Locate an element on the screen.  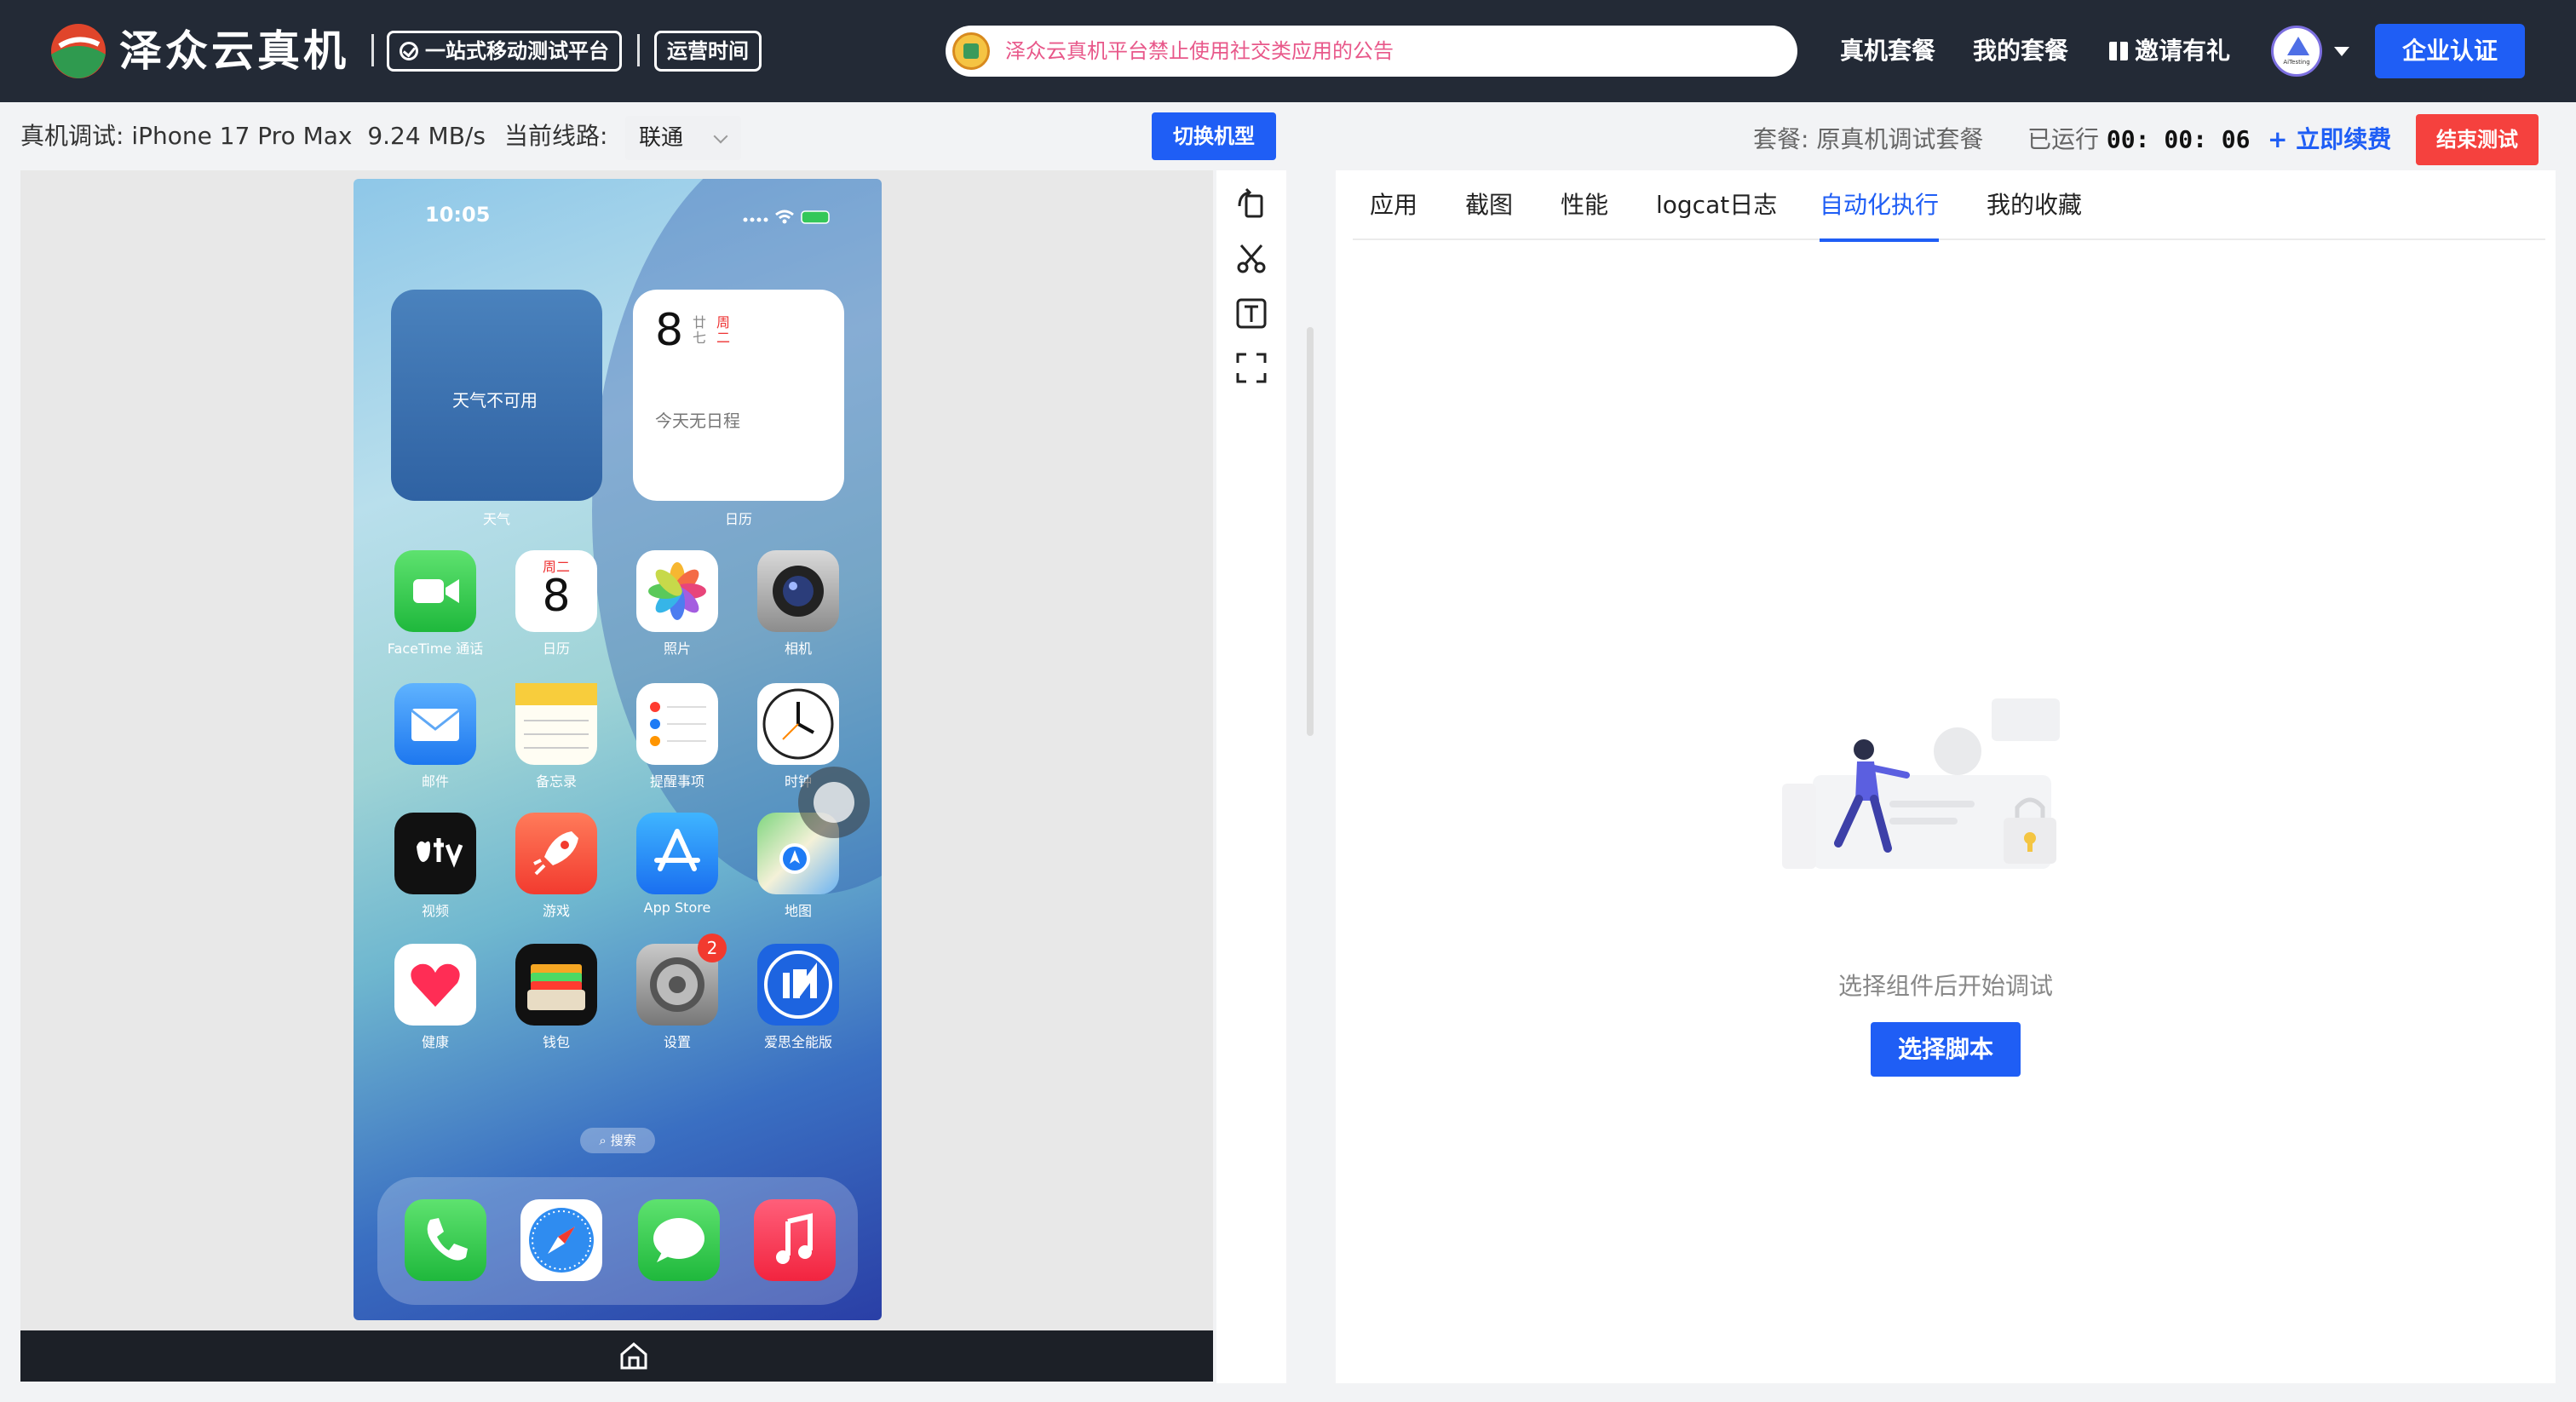
weather-caption: 天气 is located at coordinates (496, 519).